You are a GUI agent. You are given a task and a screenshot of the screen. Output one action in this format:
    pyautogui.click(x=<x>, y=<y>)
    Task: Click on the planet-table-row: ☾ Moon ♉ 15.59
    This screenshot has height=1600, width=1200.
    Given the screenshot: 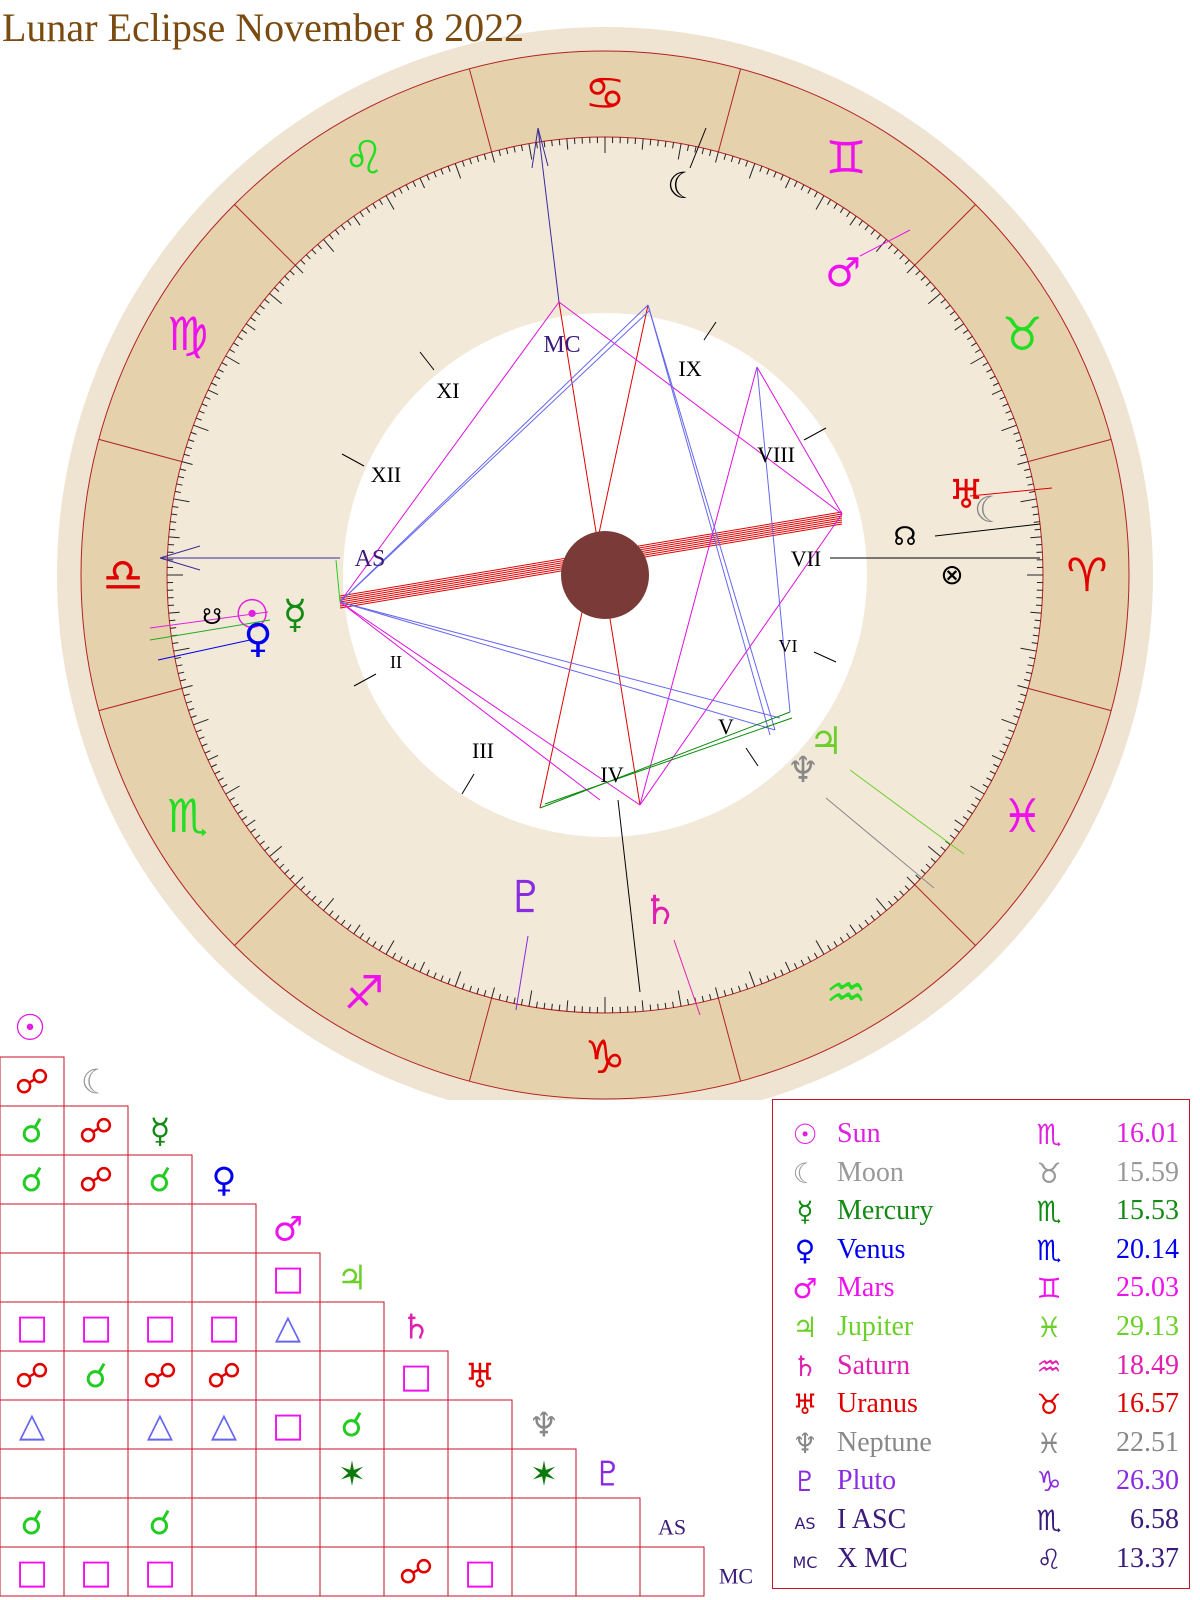 What is the action you would take?
    pyautogui.click(x=981, y=1175)
    